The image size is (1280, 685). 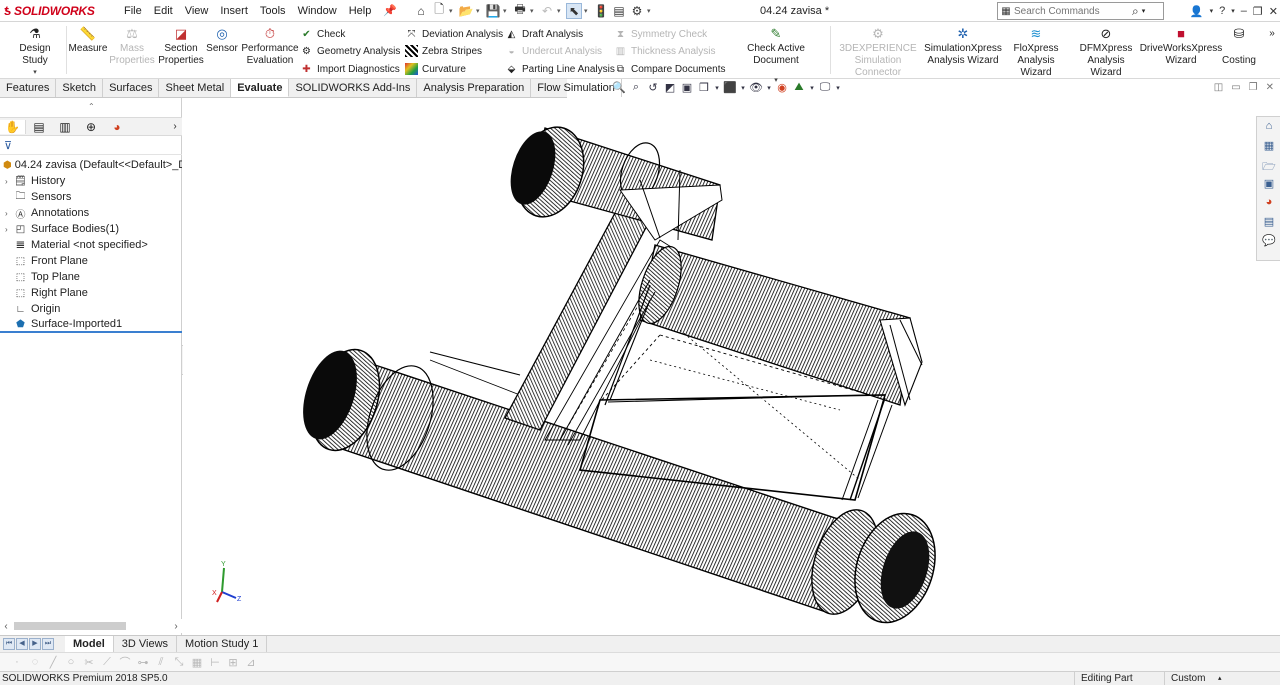 I want to click on doc-minimize-icon: ▭, so click(x=1235, y=87).